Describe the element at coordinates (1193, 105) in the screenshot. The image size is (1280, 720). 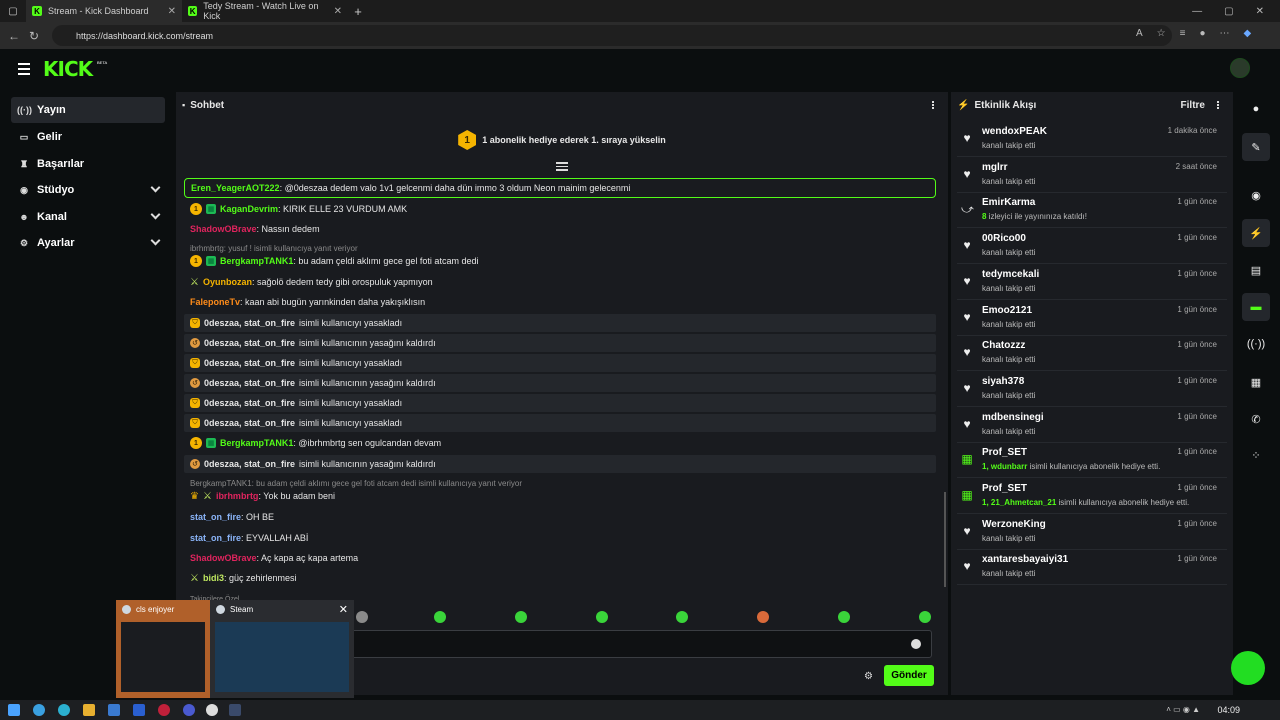
I see `filter-button: Filtre` at that location.